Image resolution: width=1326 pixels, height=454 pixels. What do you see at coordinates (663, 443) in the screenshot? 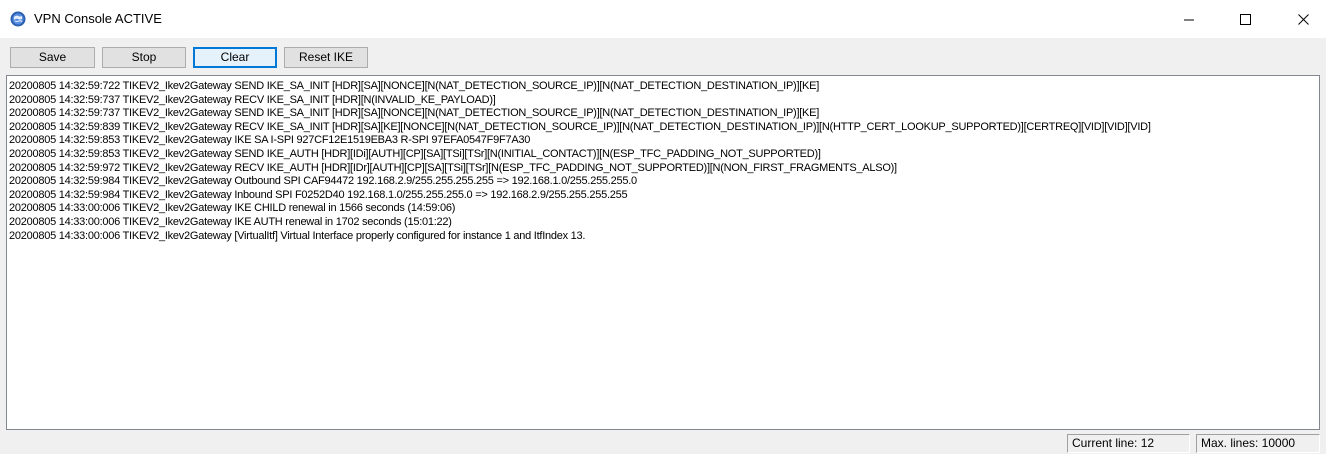
I see `status-bar: Current line: 12 Max. lines: 10000` at bounding box center [663, 443].